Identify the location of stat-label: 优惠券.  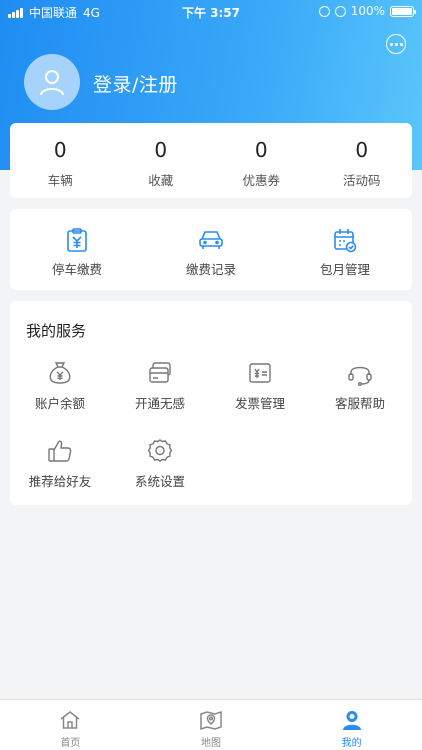
(261, 180).